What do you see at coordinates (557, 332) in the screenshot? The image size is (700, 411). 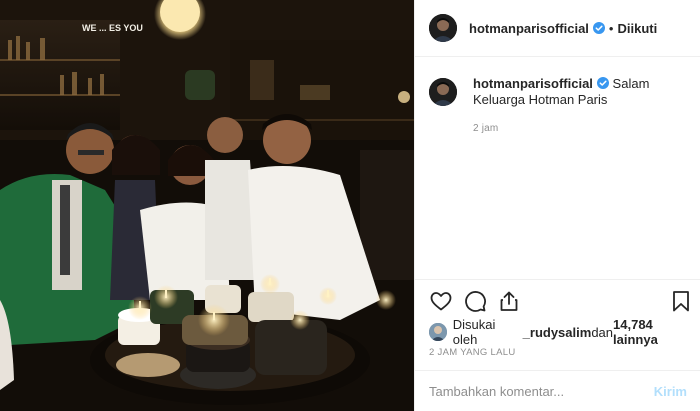 I see `liker-username: _rudysalim` at bounding box center [557, 332].